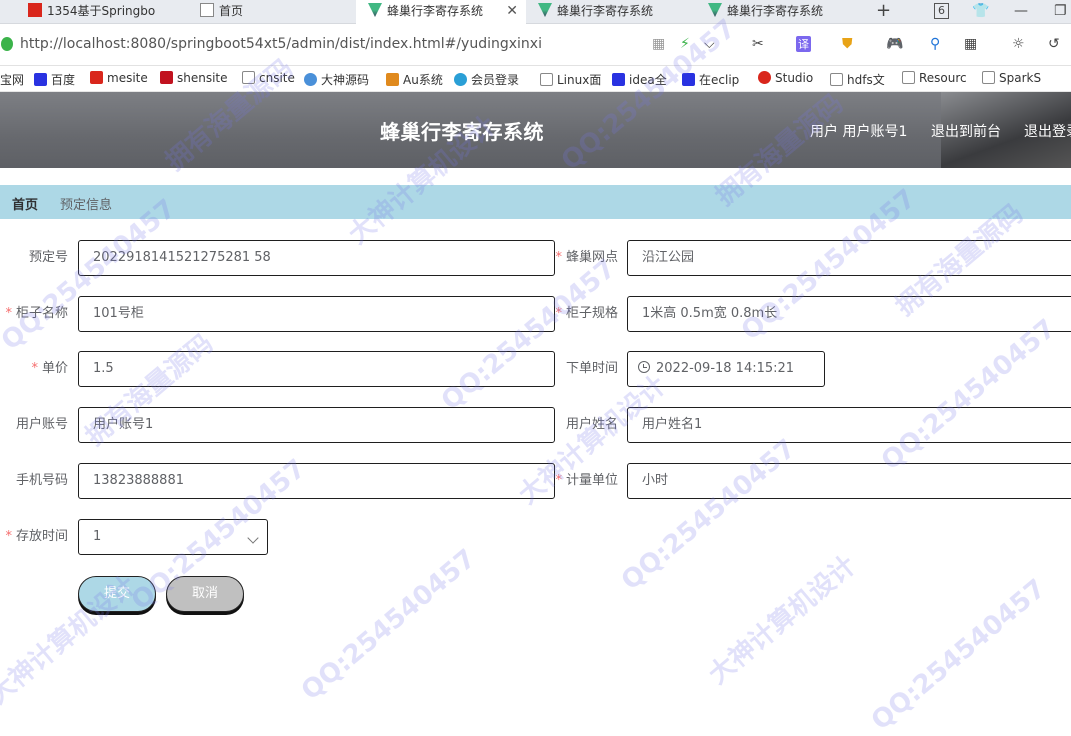 The image size is (1071, 736). What do you see at coordinates (970, 44) in the screenshot?
I see `apps-grid-icon: ▦` at bounding box center [970, 44].